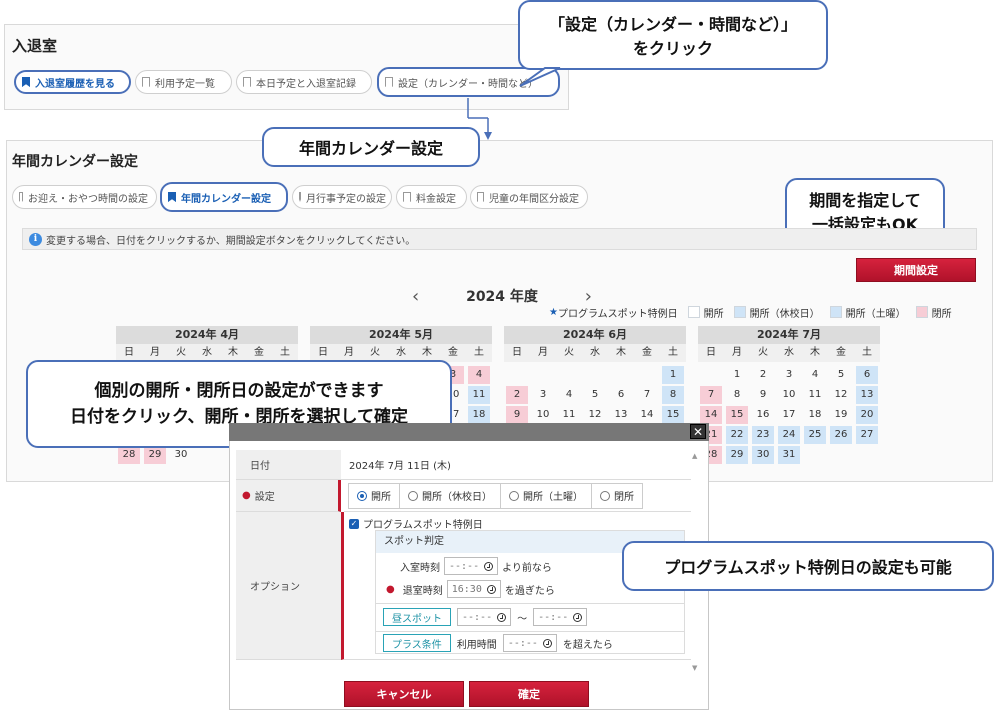  I want to click on calendar-day: 24, so click(789, 435).